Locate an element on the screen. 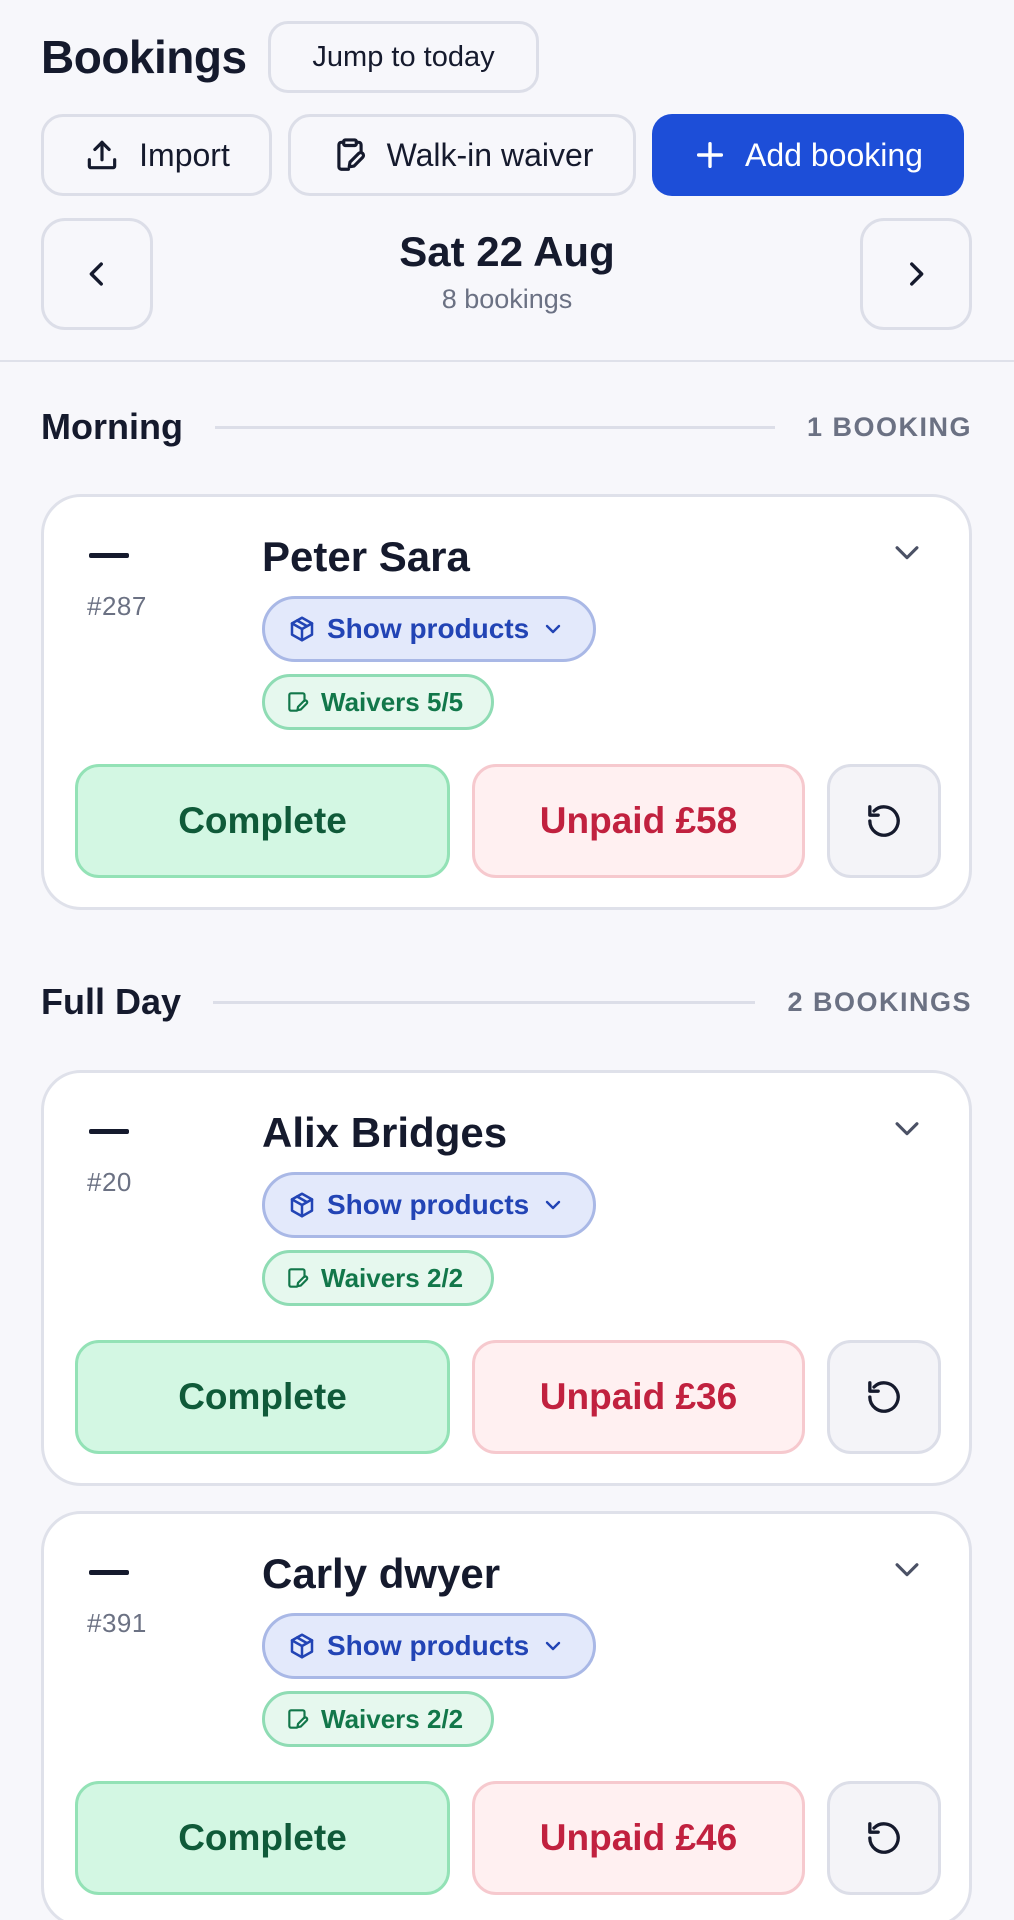 Image resolution: width=1014 pixels, height=1920 pixels. section-title: Full Day is located at coordinates (111, 1001).